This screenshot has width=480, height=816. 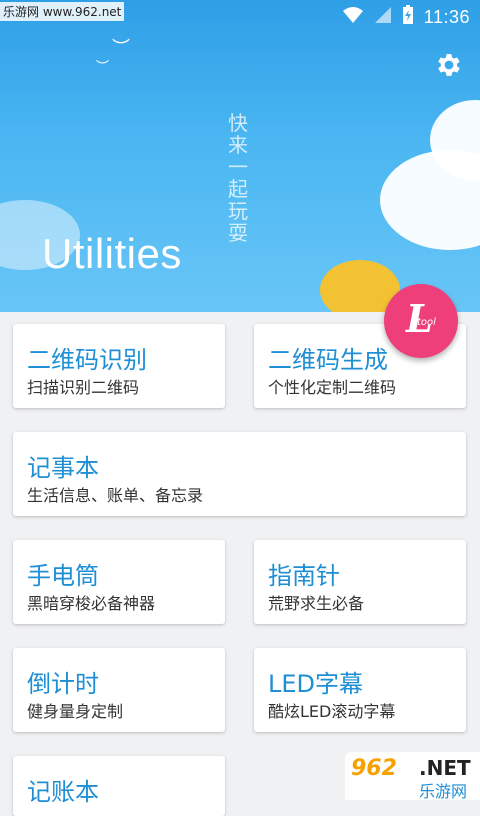 What do you see at coordinates (408, 17) in the screenshot?
I see `battery-charging-icon` at bounding box center [408, 17].